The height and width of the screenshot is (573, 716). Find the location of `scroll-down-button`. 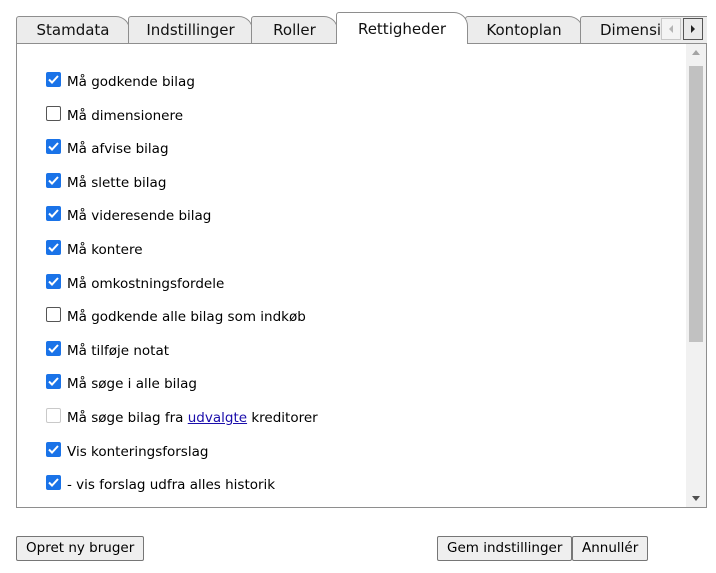

scroll-down-button is located at coordinates (696, 498).